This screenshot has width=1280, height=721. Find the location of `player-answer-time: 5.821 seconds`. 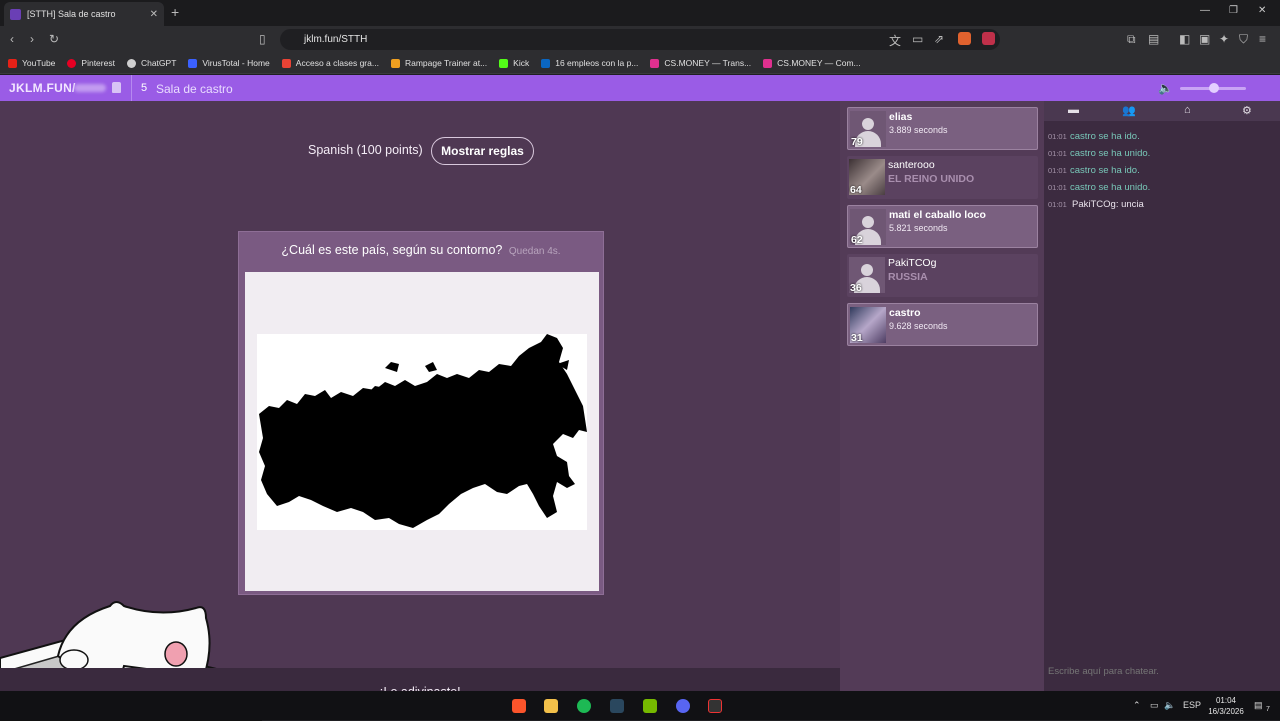

player-answer-time: 5.821 seconds is located at coordinates (918, 228).